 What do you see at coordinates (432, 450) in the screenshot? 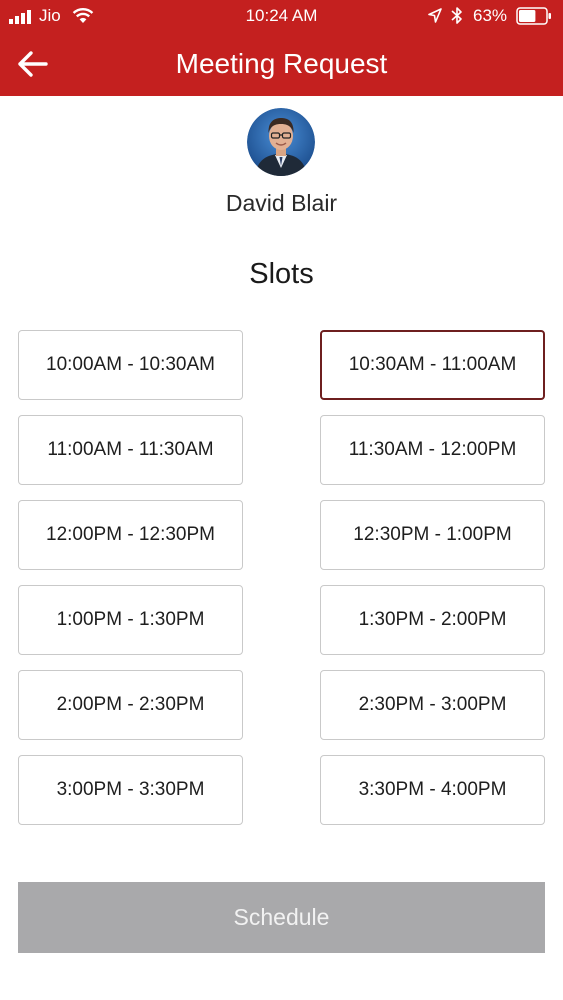
I see `slot-button: 11:30AM - 12:00PM` at bounding box center [432, 450].